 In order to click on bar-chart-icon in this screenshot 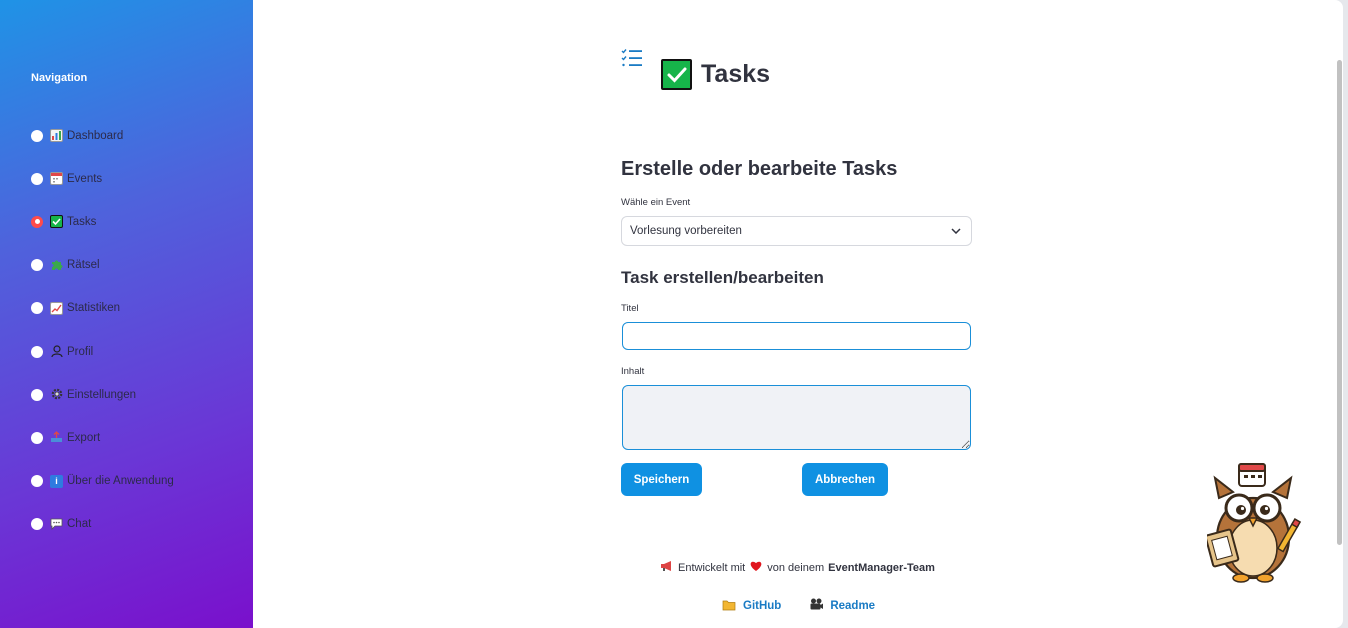, I will do `click(56, 136)`.